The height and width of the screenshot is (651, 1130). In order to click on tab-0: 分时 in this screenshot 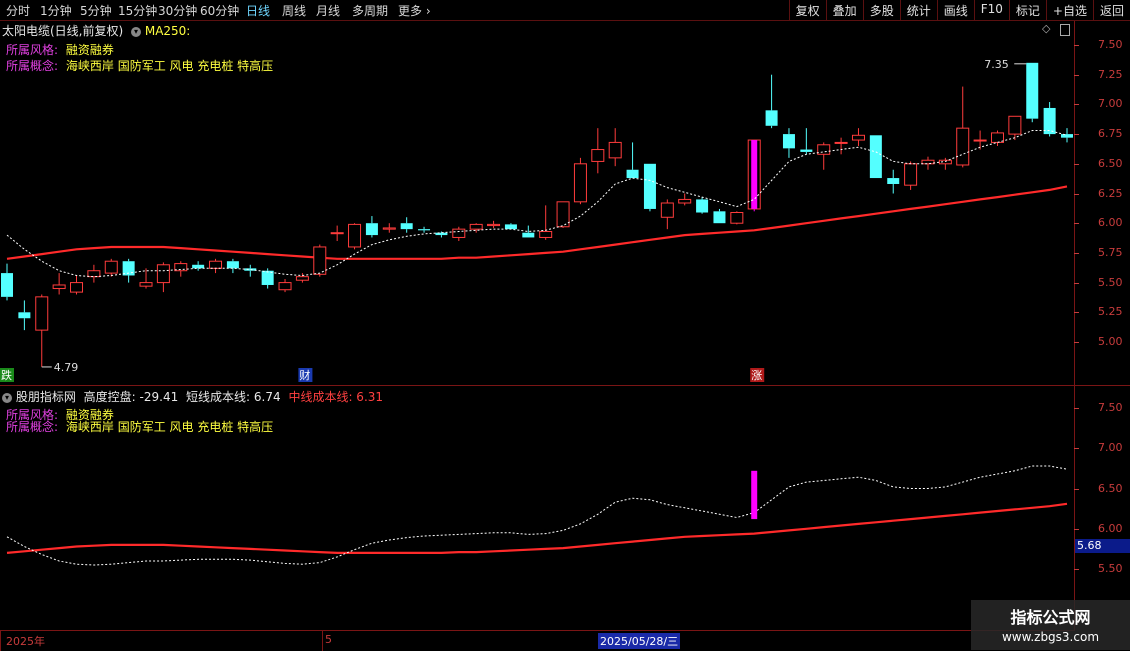, I will do `click(18, 10)`.